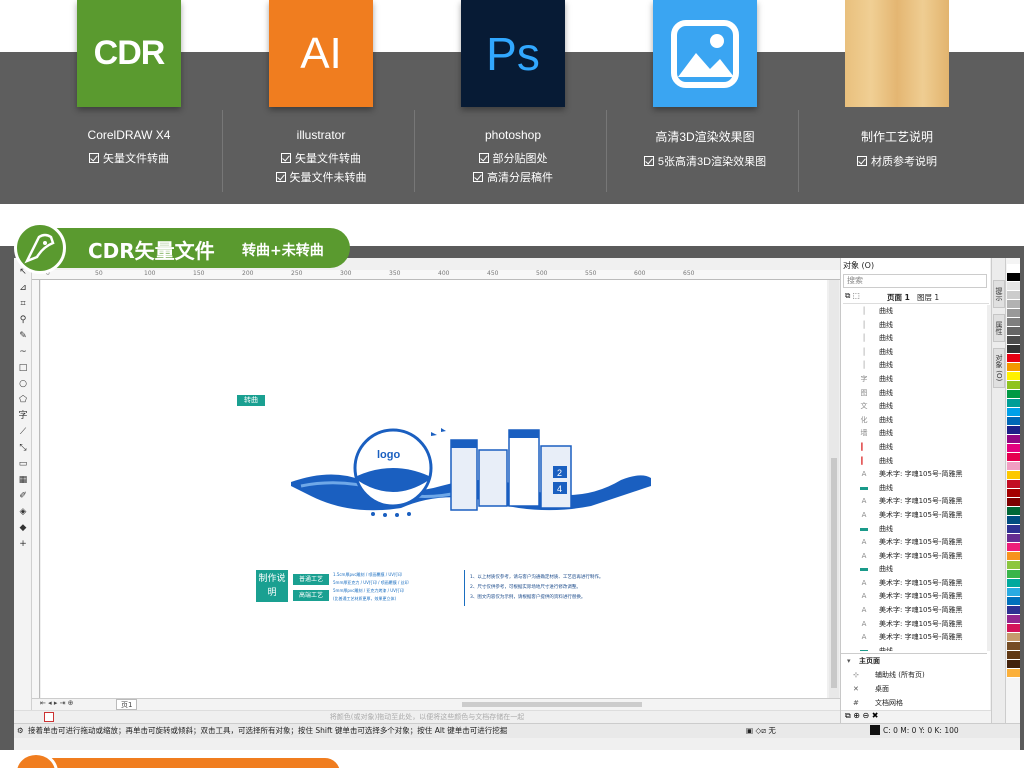 The height and width of the screenshot is (768, 1024). What do you see at coordinates (914, 703) in the screenshot?
I see `master-item-grid: # 文档网格` at bounding box center [914, 703].